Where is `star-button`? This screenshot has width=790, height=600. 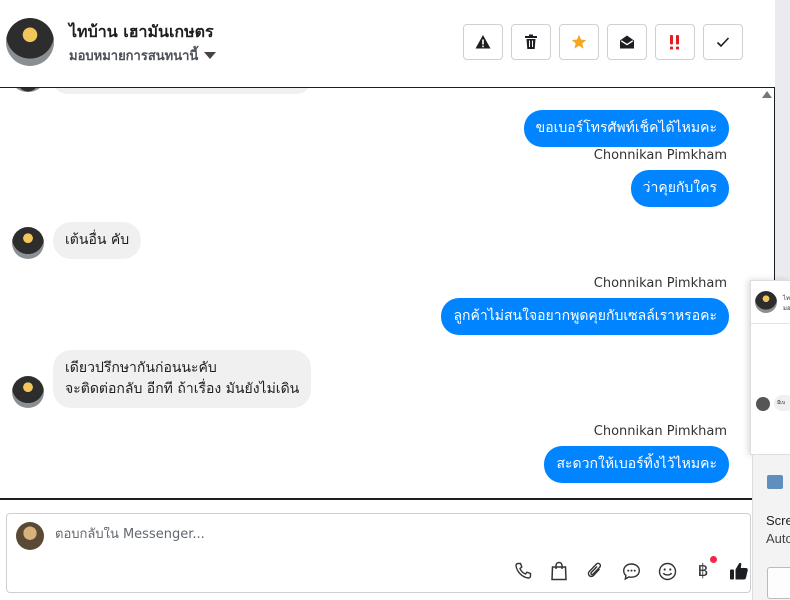 star-button is located at coordinates (579, 42).